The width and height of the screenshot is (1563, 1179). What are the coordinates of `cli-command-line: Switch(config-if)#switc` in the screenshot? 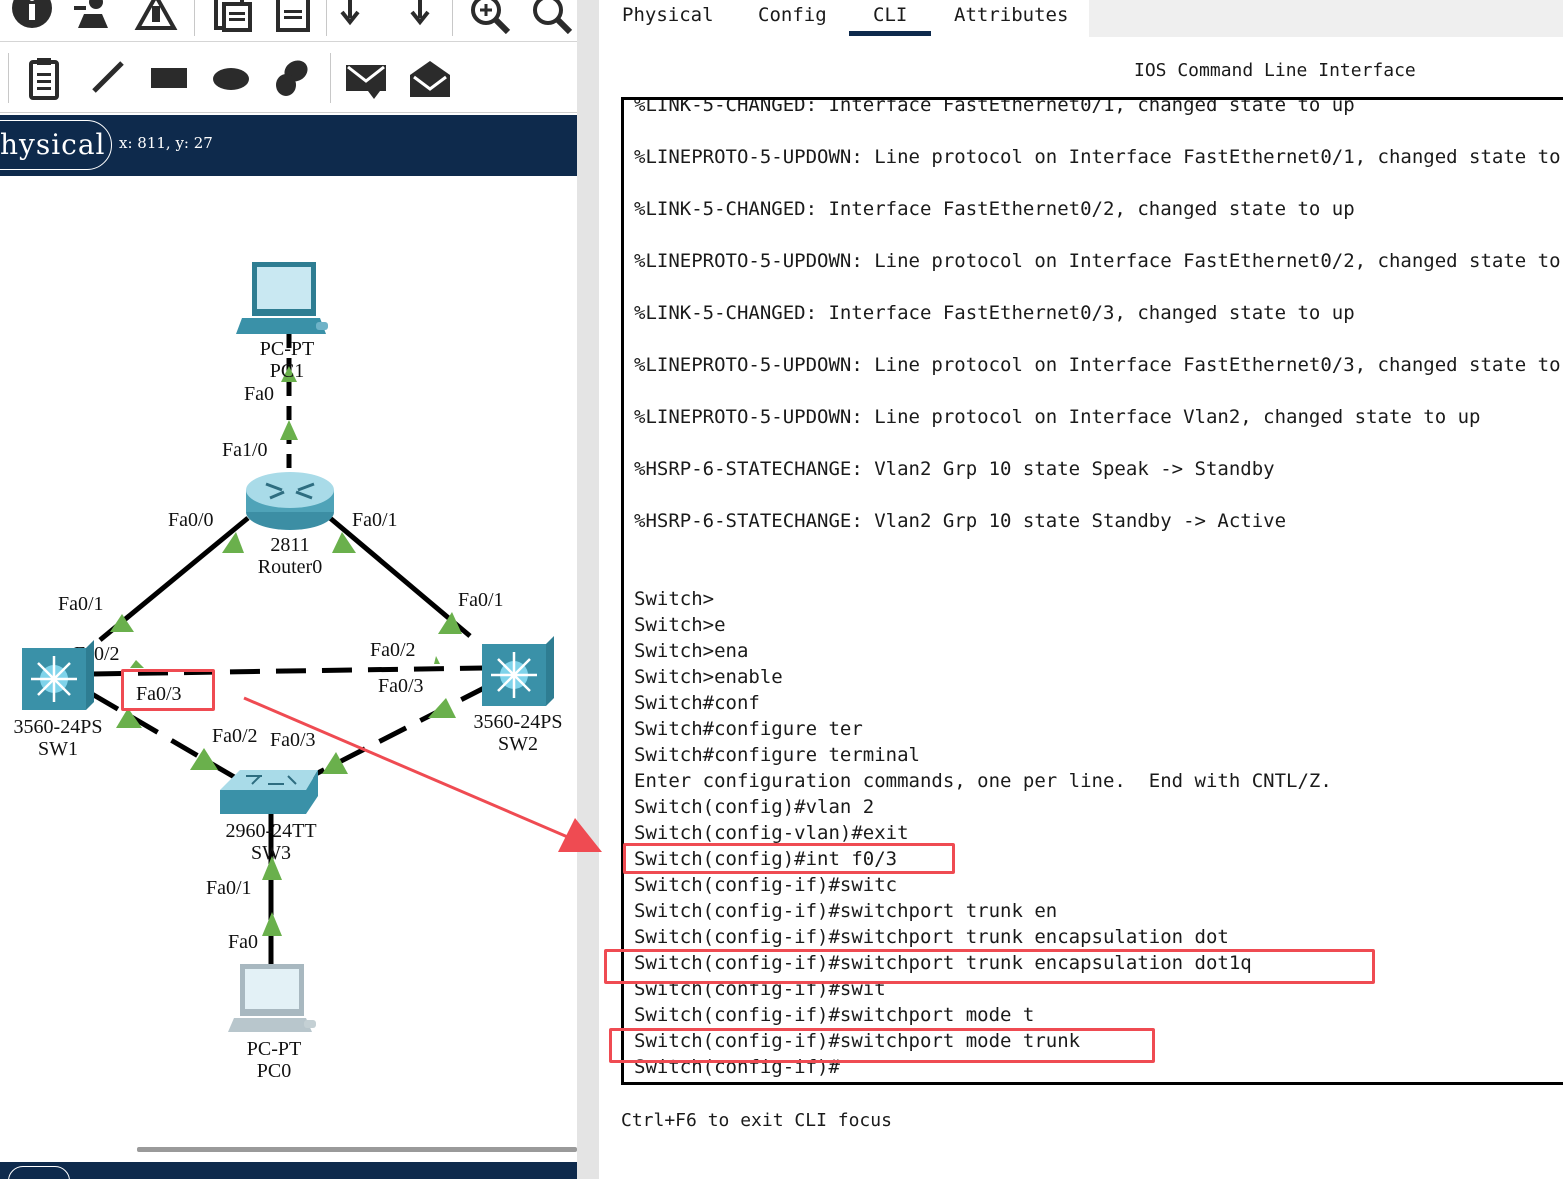 It's located at (766, 885).